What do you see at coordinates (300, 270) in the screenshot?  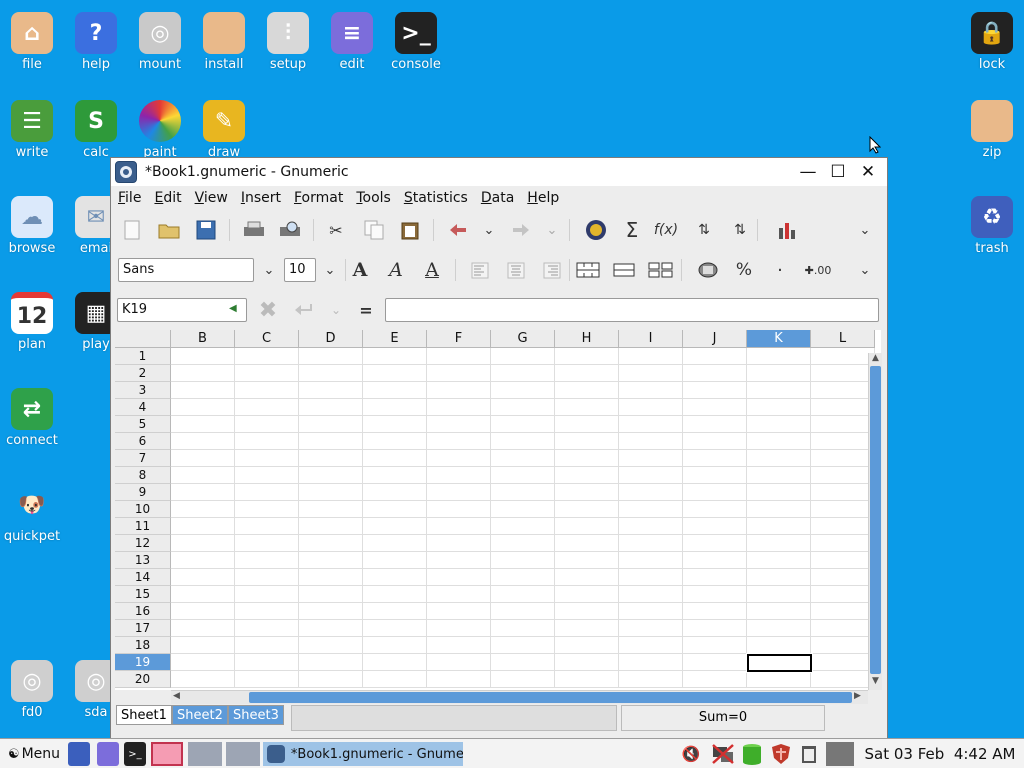 I see `font-size-field: 10` at bounding box center [300, 270].